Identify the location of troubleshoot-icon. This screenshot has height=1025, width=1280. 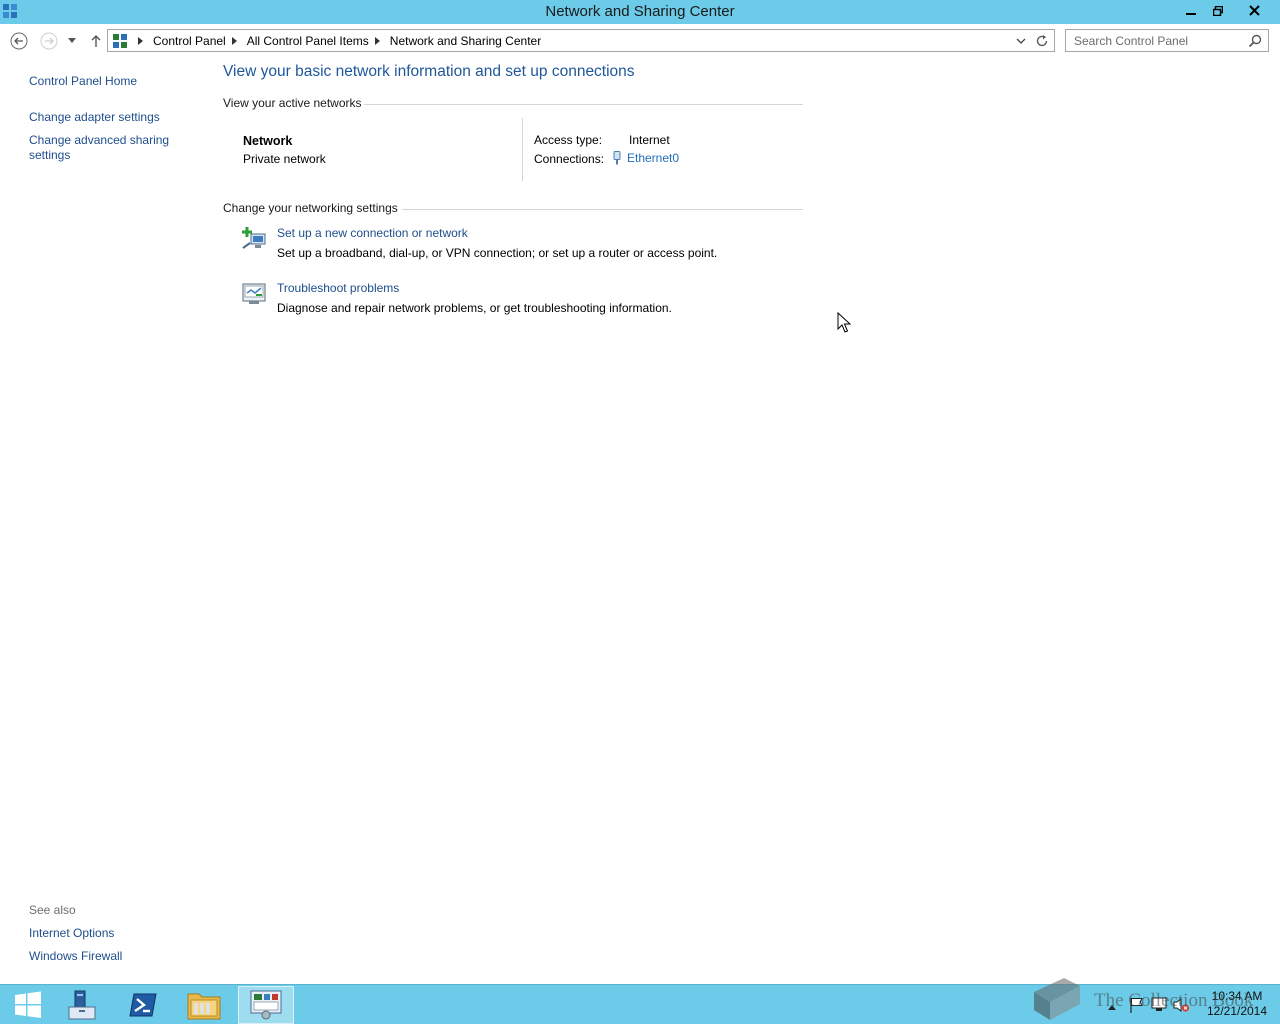
(254, 293).